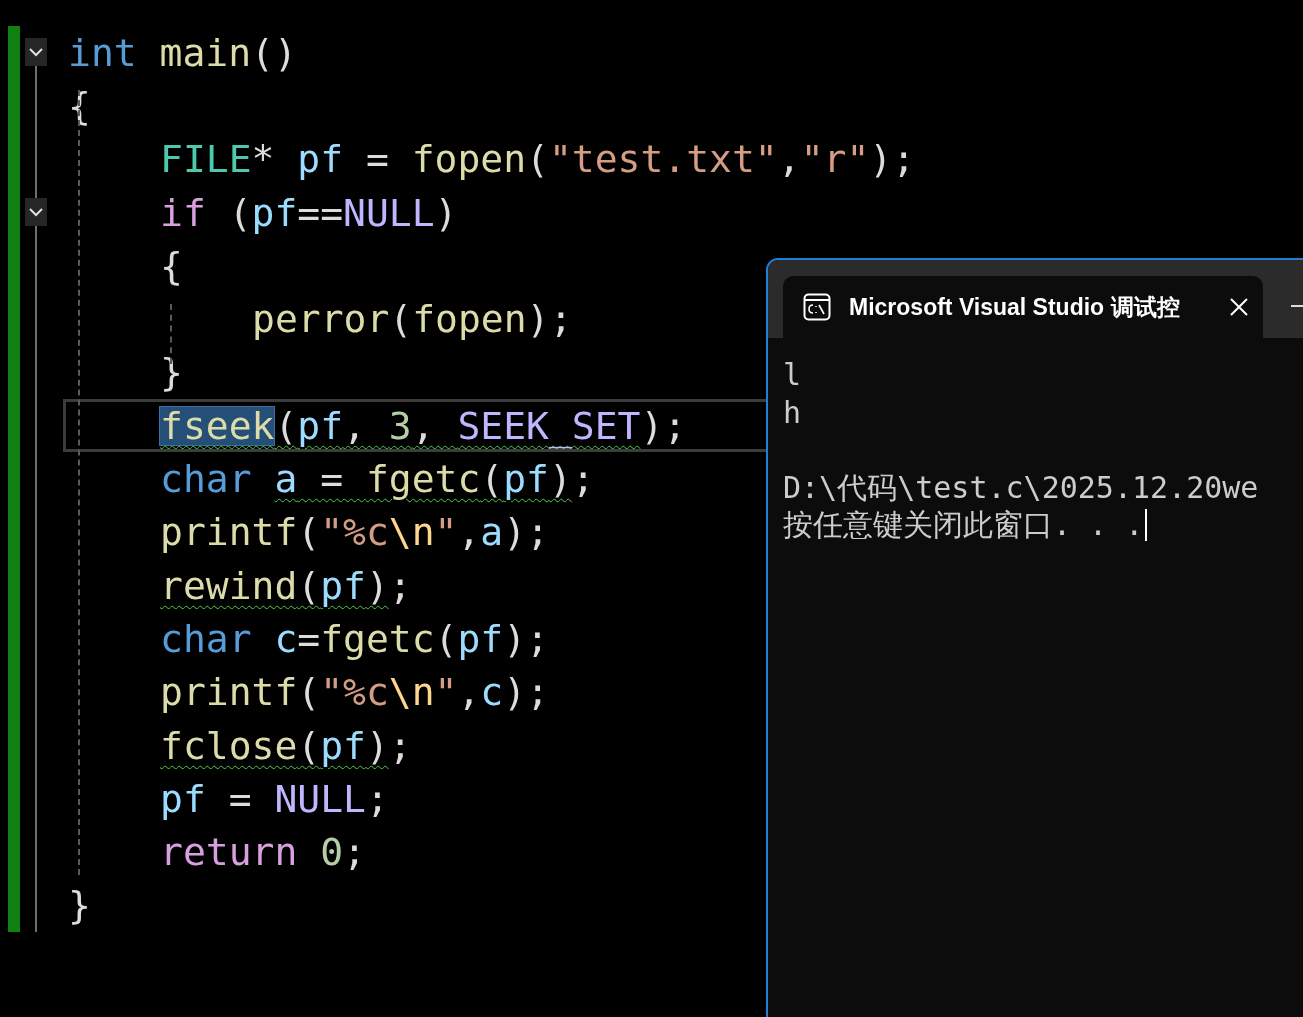  What do you see at coordinates (792, 412) in the screenshot?
I see `console-output-line: h` at bounding box center [792, 412].